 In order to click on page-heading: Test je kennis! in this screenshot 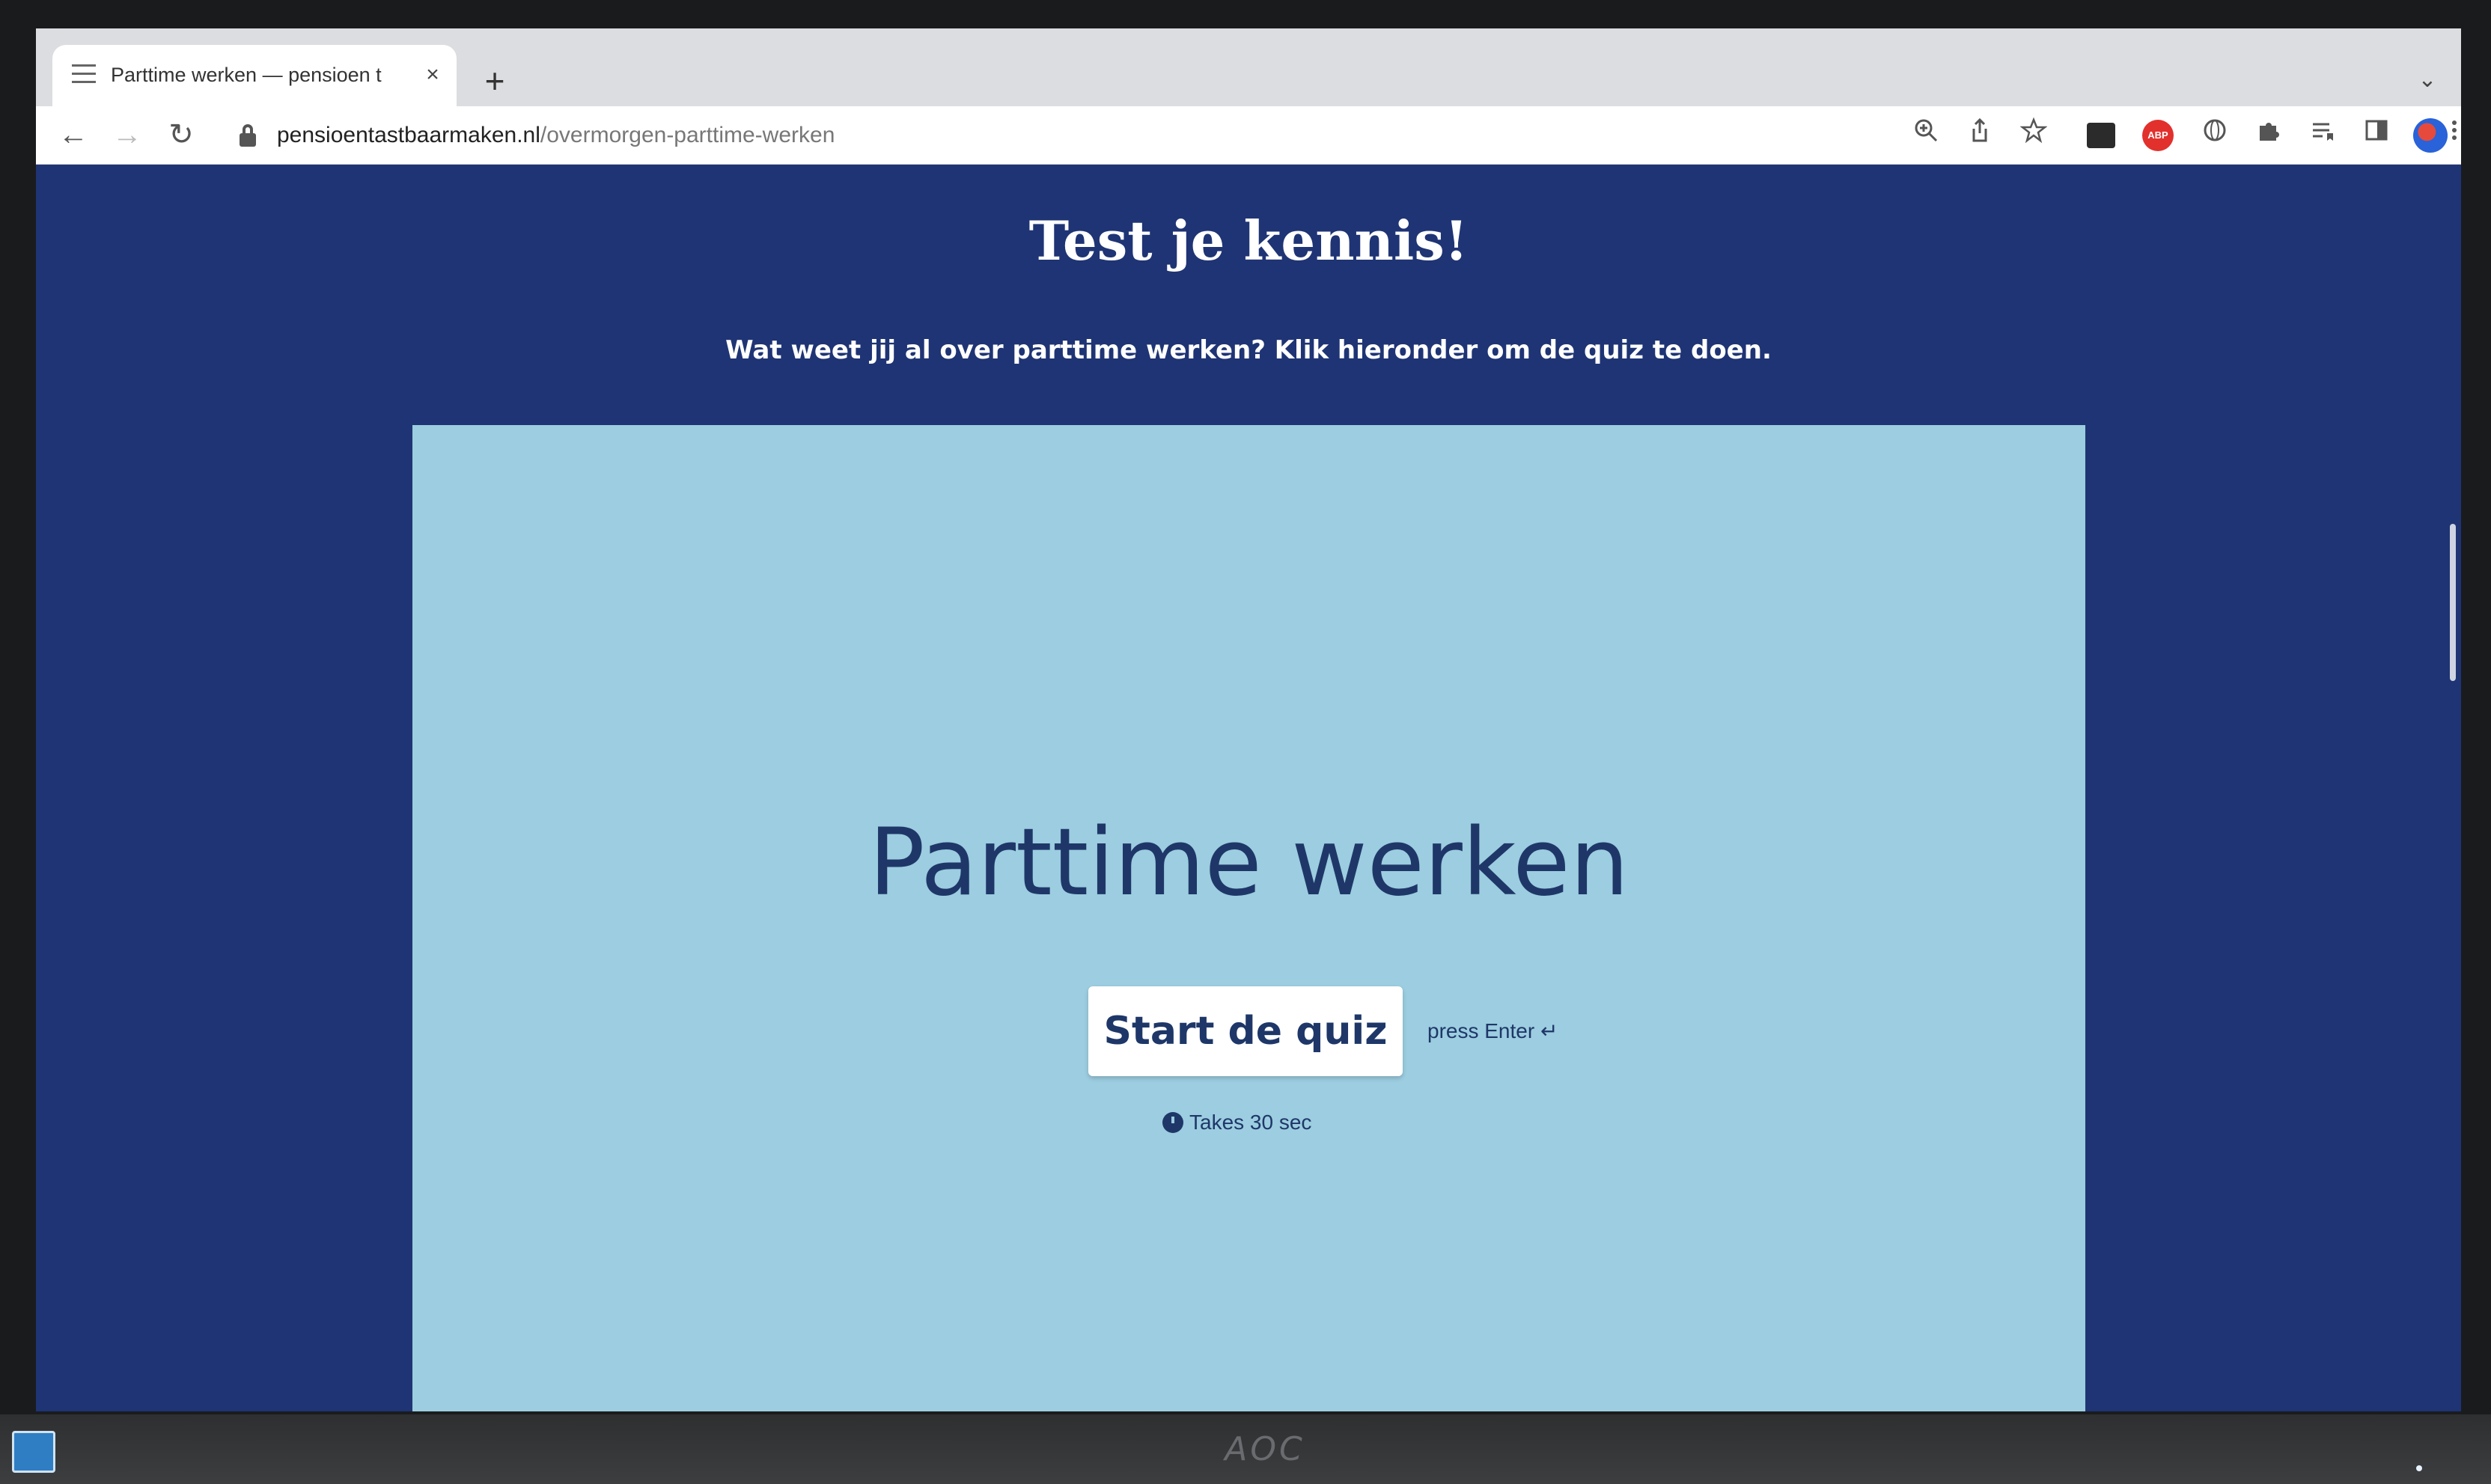, I will do `click(1248, 240)`.